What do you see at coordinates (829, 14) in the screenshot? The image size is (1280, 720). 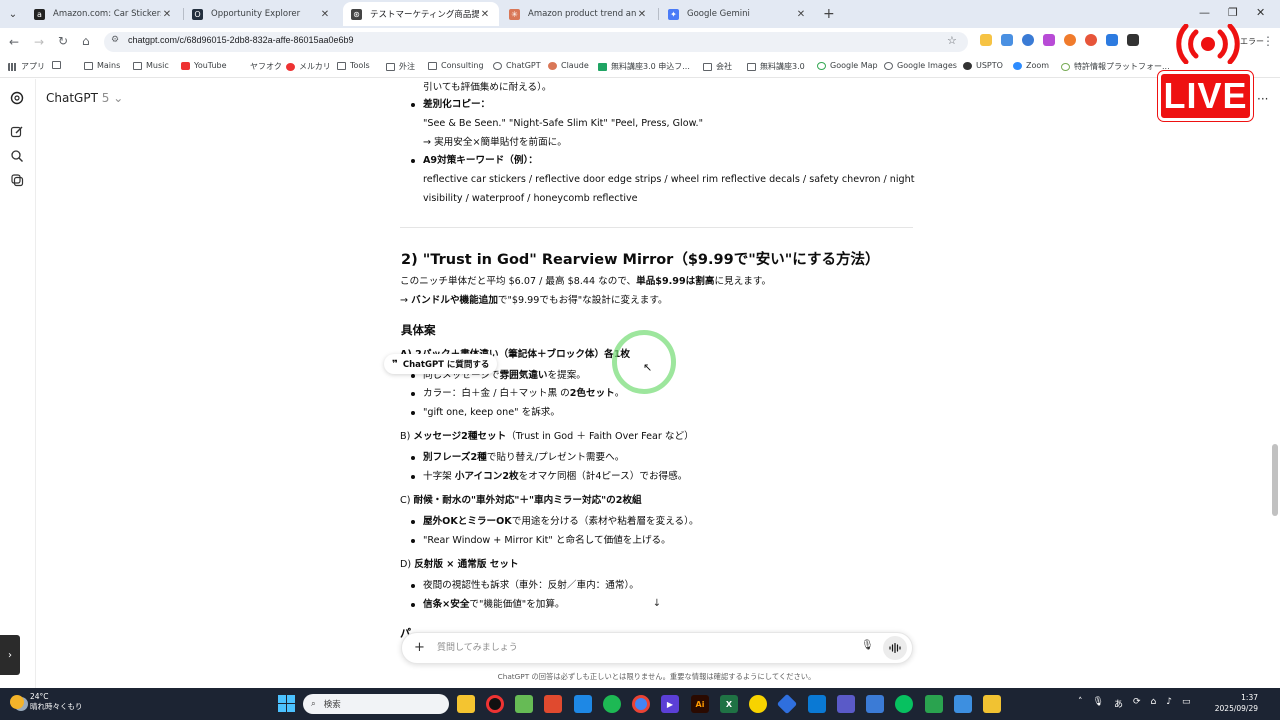 I see `new-tab-icon: +` at bounding box center [829, 14].